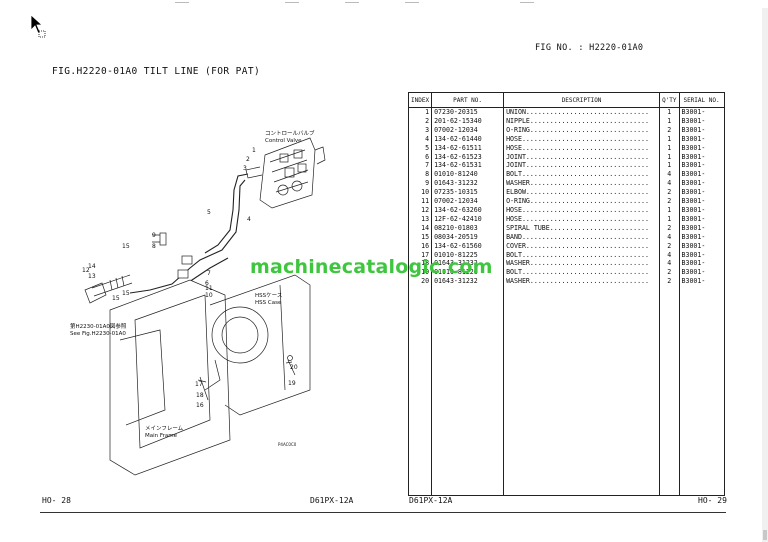  What do you see at coordinates (420, 130) in the screenshot?
I see `cell-index: 3` at bounding box center [420, 130].